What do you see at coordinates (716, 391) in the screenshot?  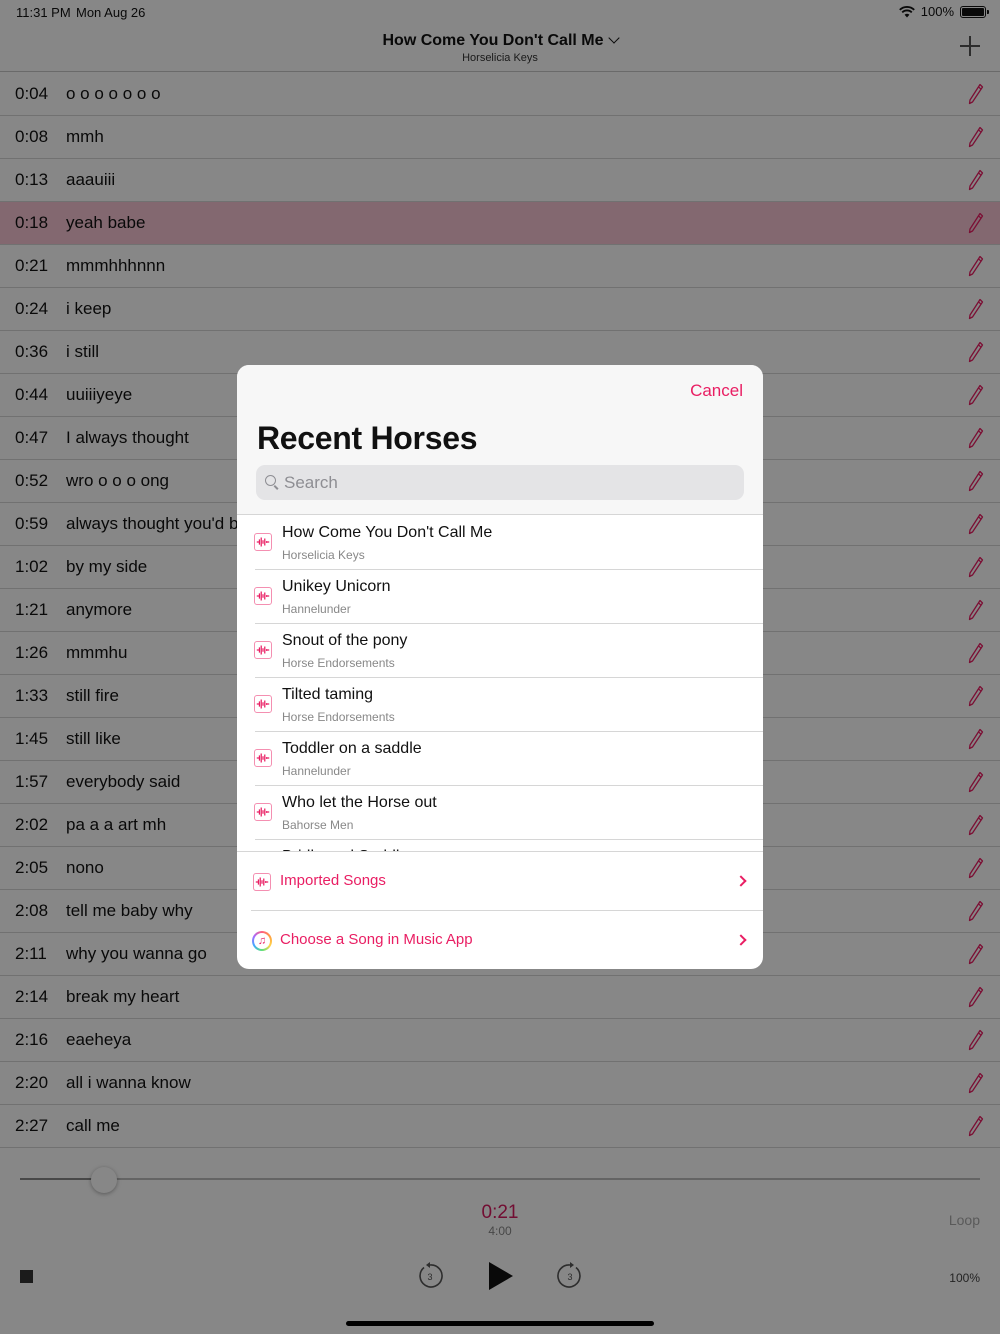 I see `cancel-button: Cancel` at bounding box center [716, 391].